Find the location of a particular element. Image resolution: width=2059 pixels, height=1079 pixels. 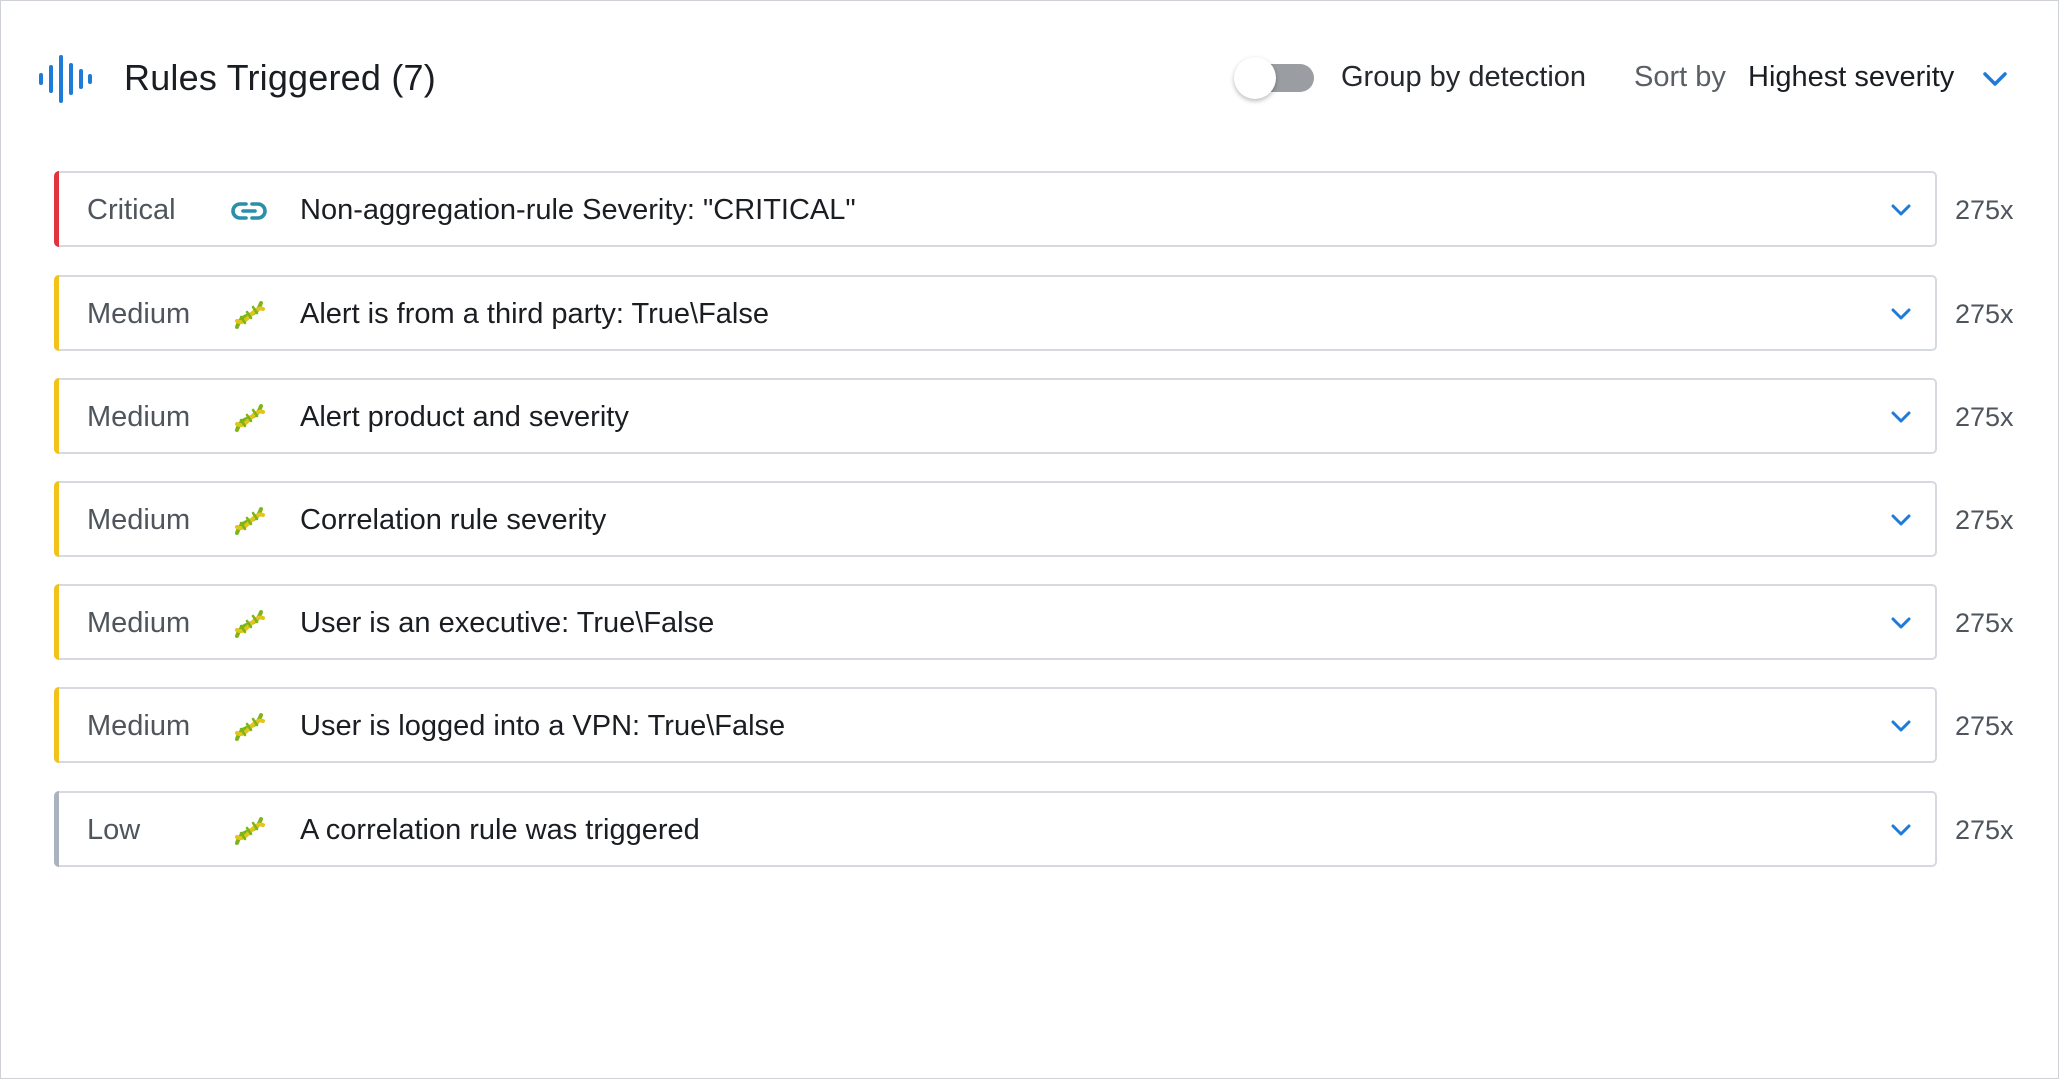

rule-row: Low A correlation rule was triggered is located at coordinates (995, 829).